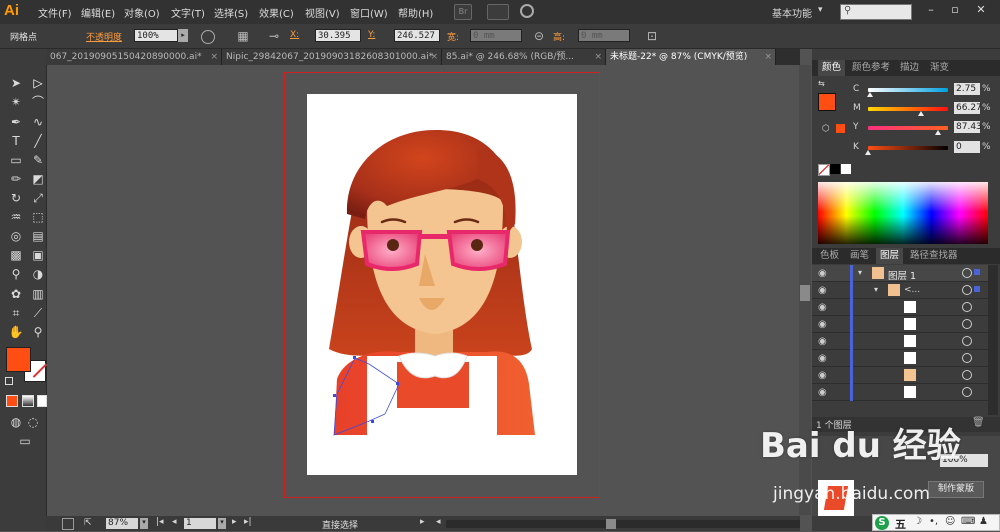 The height and width of the screenshot is (532, 1000). What do you see at coordinates (983, 521) in the screenshot?
I see `ime-user-icon: ♟` at bounding box center [983, 521].